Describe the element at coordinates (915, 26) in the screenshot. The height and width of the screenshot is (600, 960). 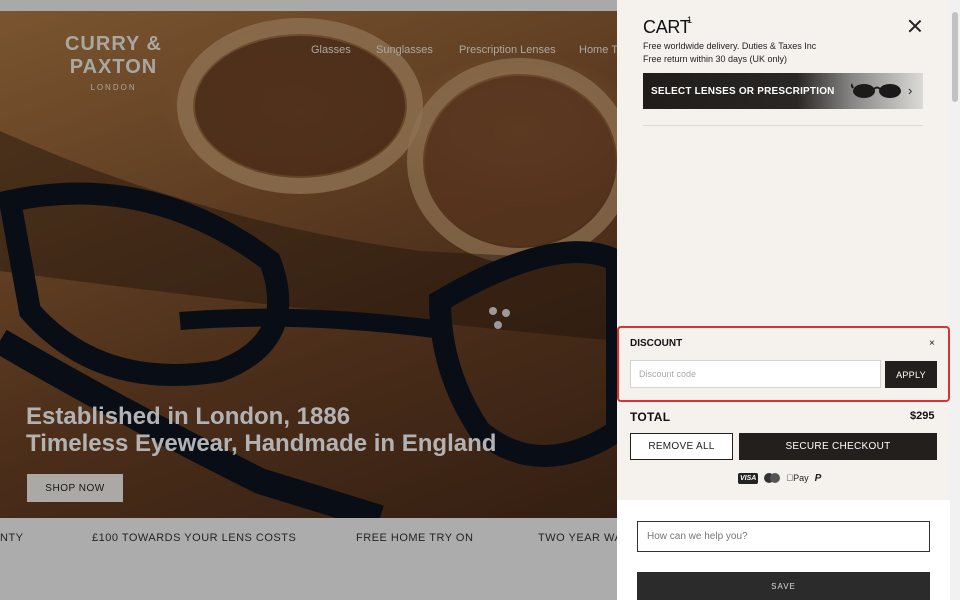
I see `close-icon` at that location.